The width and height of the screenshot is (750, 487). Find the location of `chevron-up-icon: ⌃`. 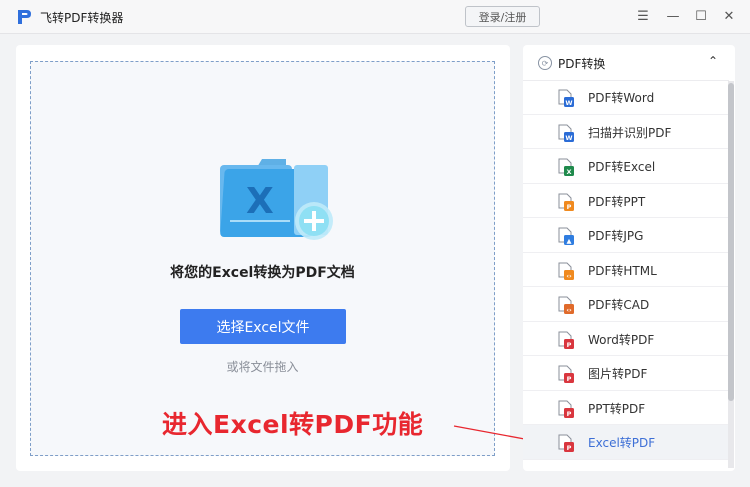

chevron-up-icon: ⌃ is located at coordinates (713, 61).